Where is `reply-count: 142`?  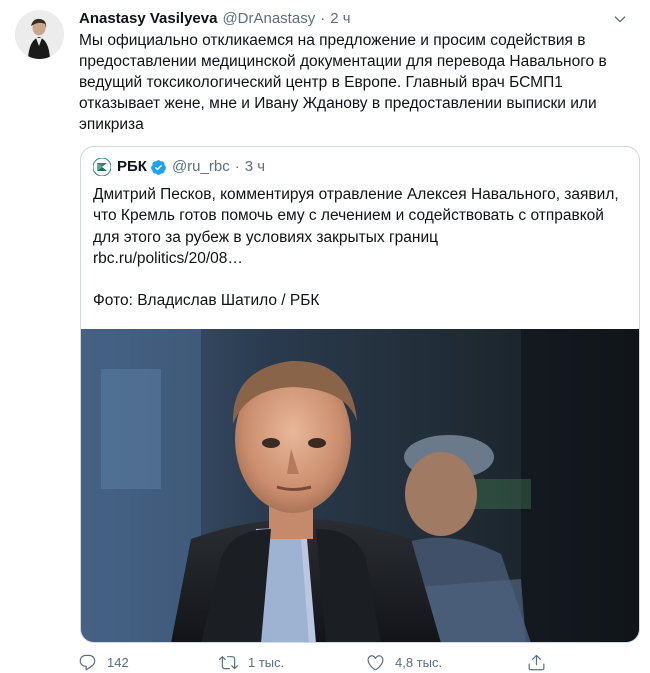
reply-count: 142 is located at coordinates (118, 662).